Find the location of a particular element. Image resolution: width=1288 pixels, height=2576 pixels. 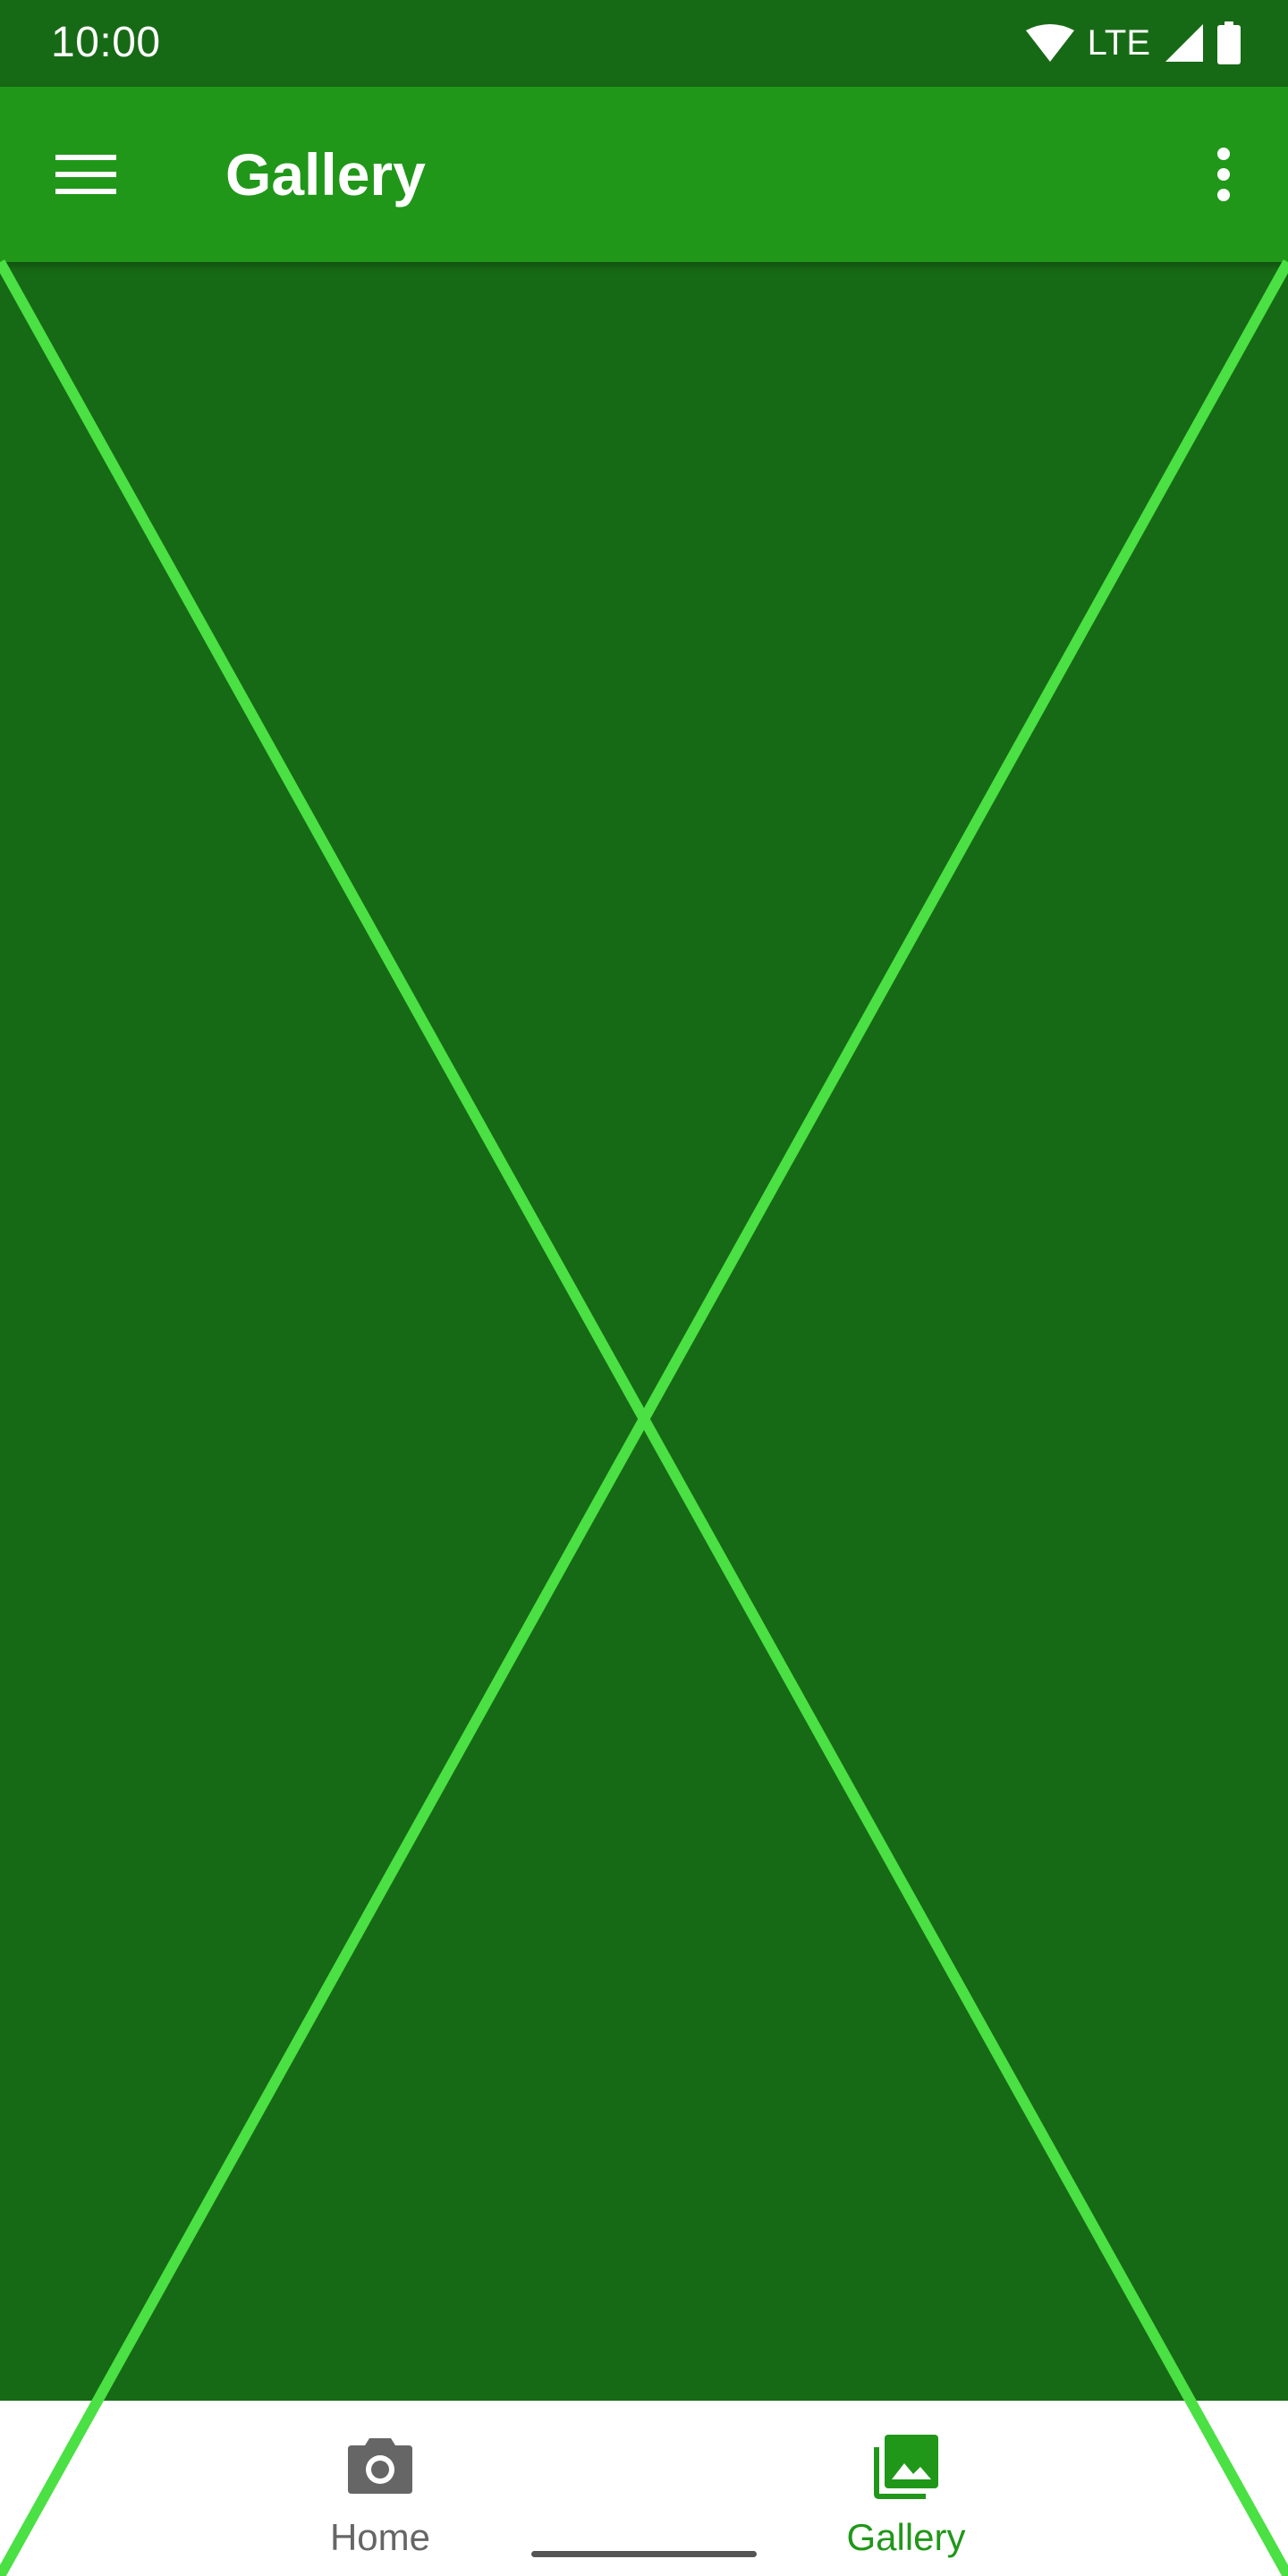

menu-icon is located at coordinates (85, 174).